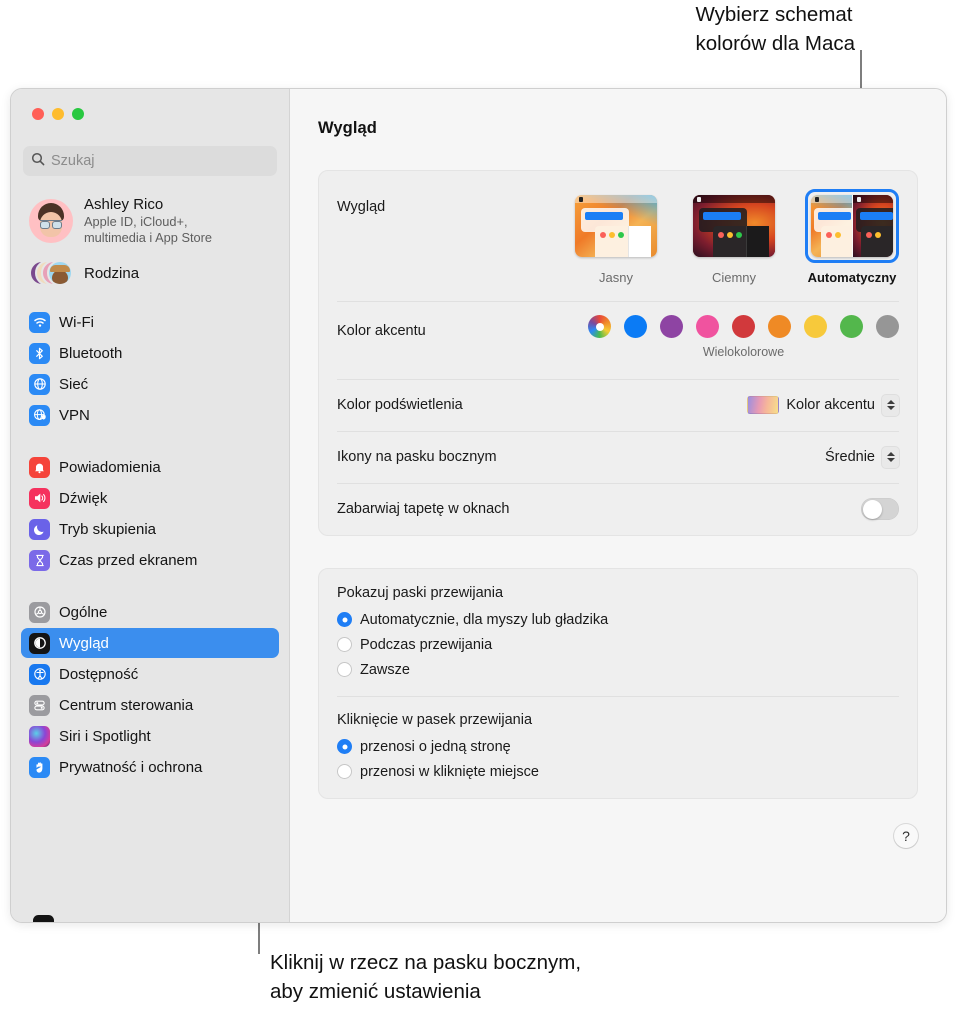  I want to click on sidebar-item-control-center: Centrum sterowania, so click(150, 705).